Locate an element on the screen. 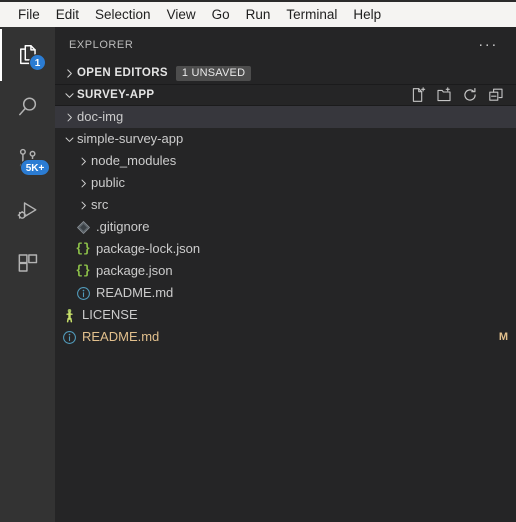 Image resolution: width=516 pixels, height=522 pixels. menu-item-edit: Edit is located at coordinates (67, 15).